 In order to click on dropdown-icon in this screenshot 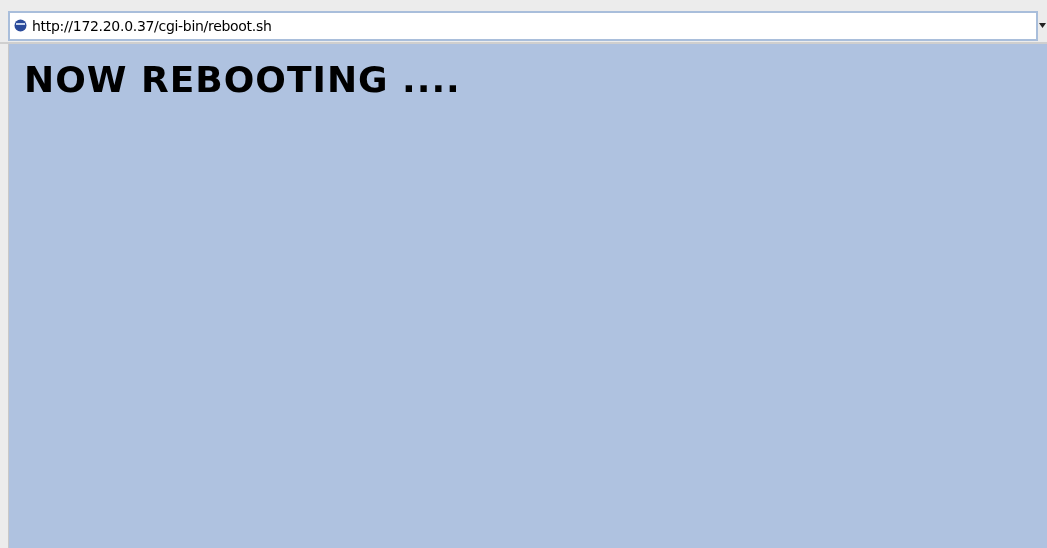, I will do `click(1042, 25)`.